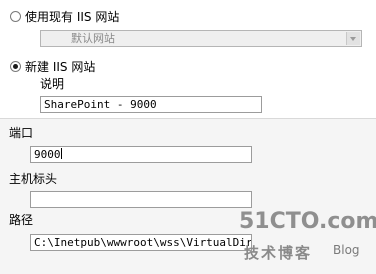 This screenshot has height=274, width=376. What do you see at coordinates (15, 16) in the screenshot?
I see `use-existing-site-radio` at bounding box center [15, 16].